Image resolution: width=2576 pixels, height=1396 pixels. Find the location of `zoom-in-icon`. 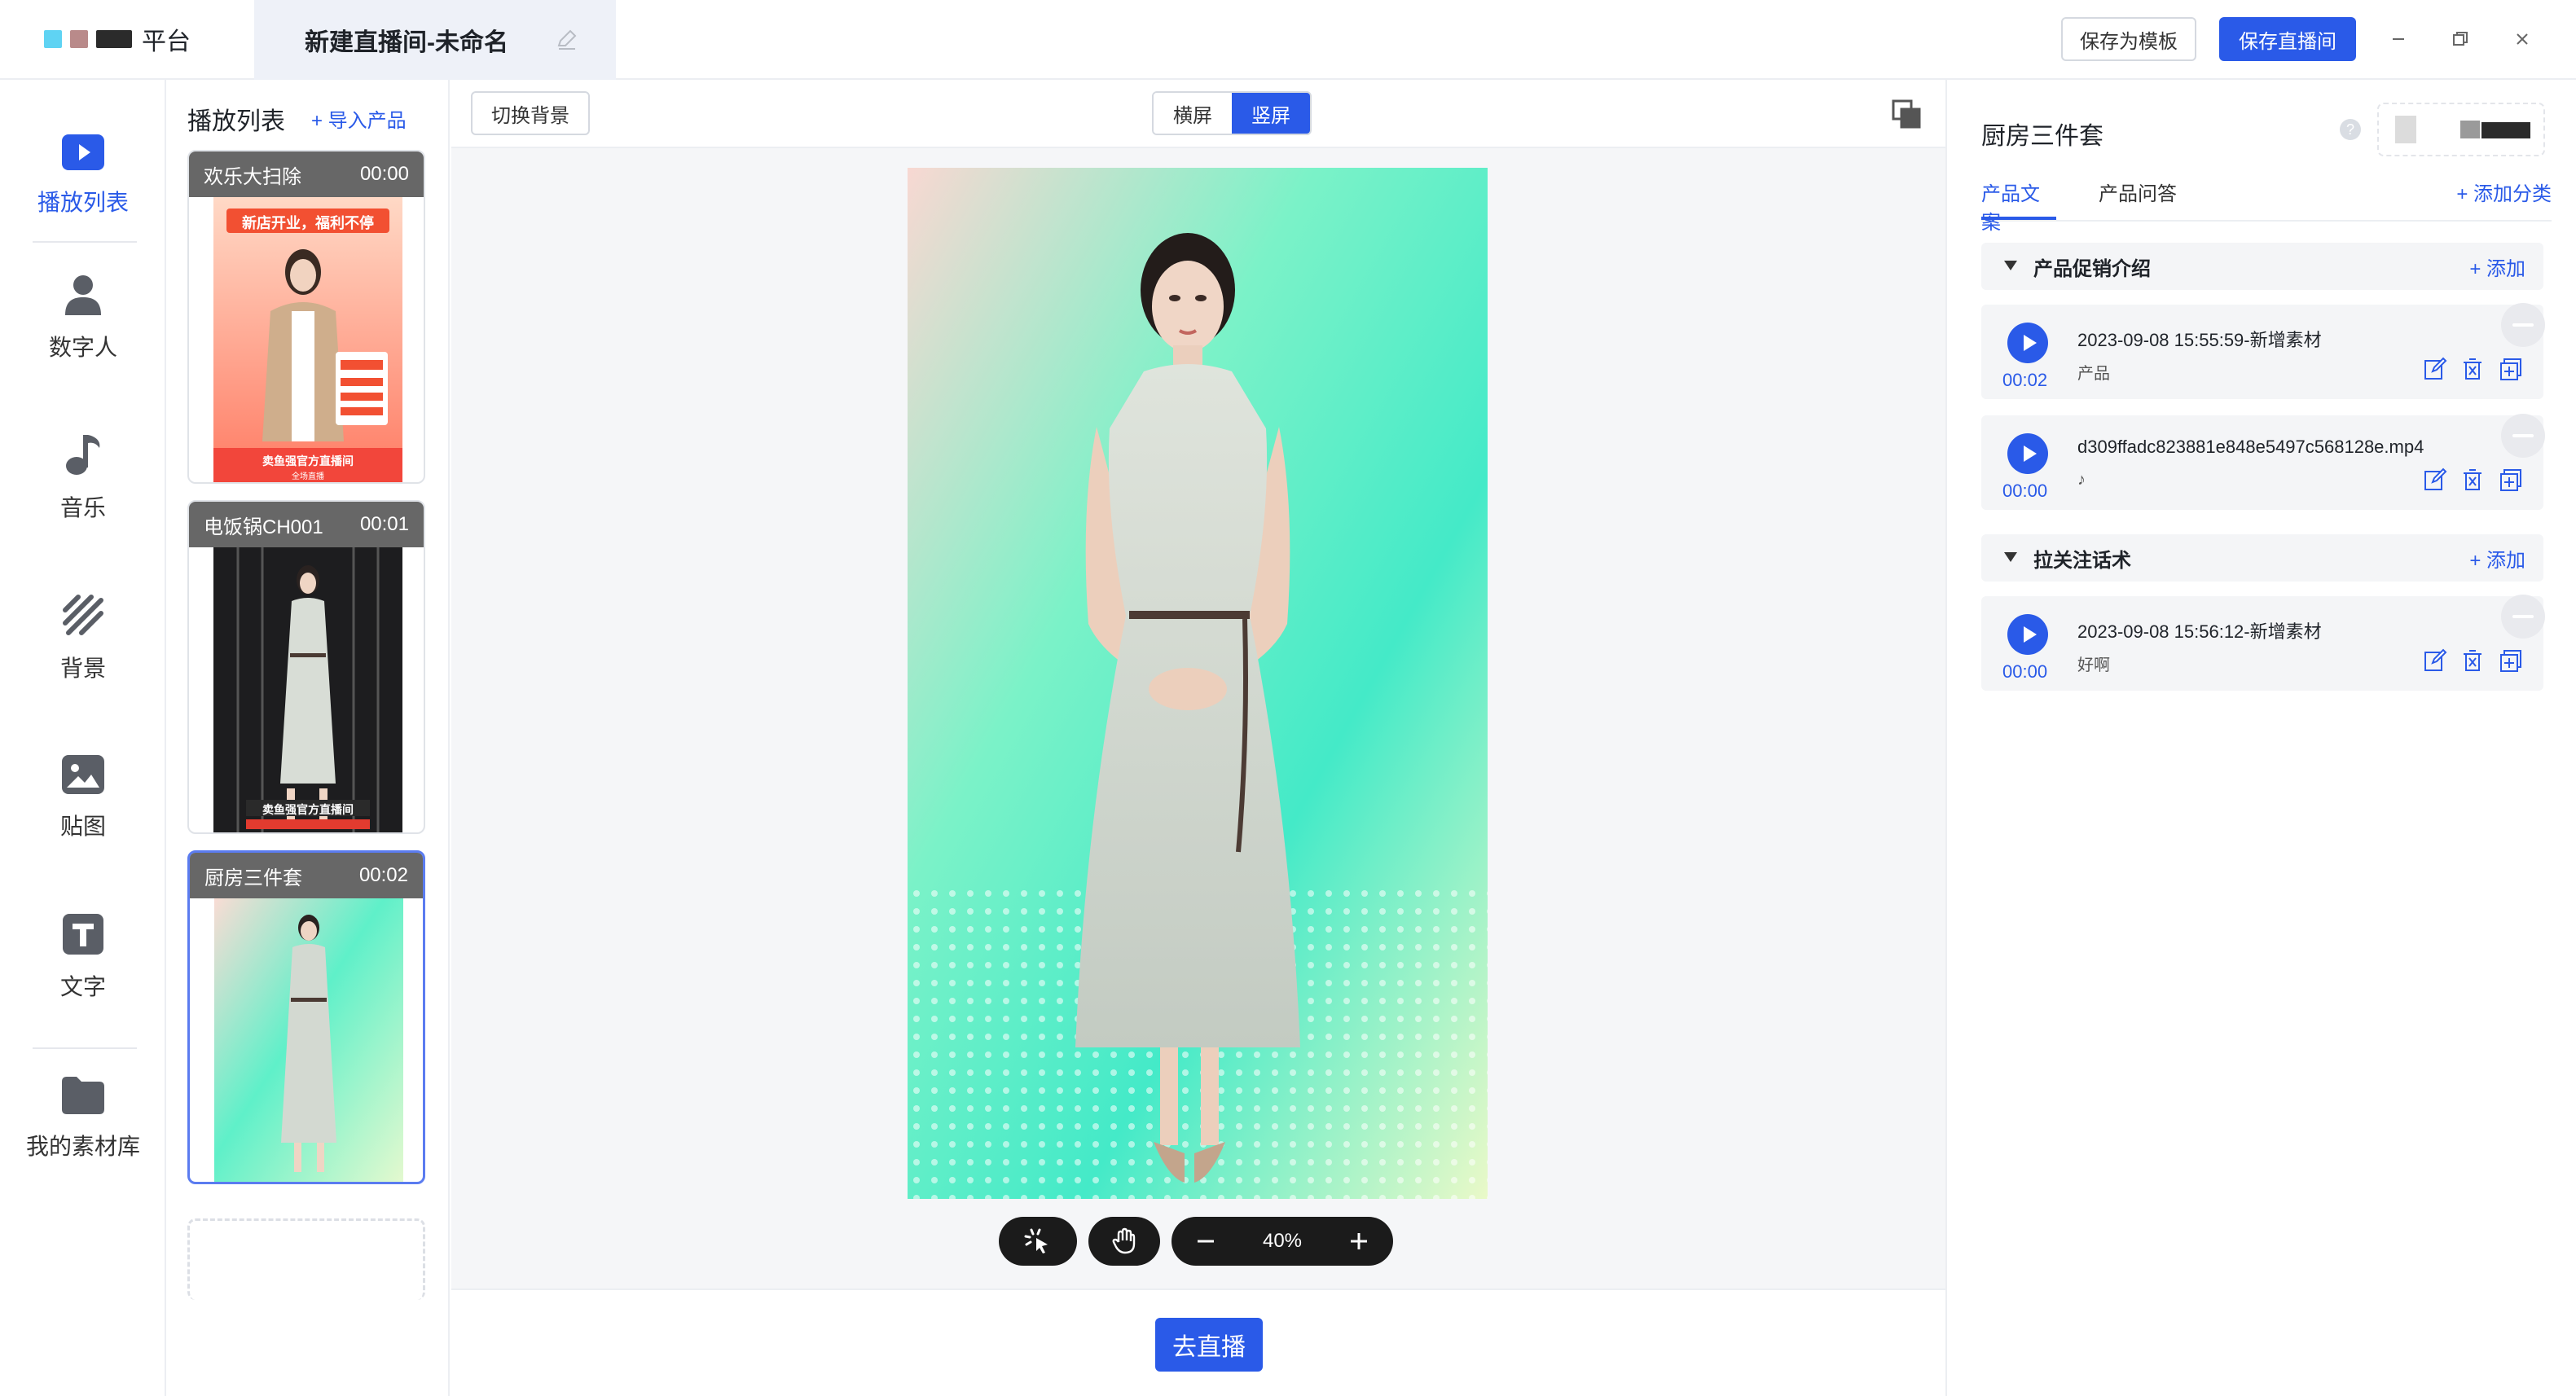

zoom-in-icon is located at coordinates (1358, 1242).